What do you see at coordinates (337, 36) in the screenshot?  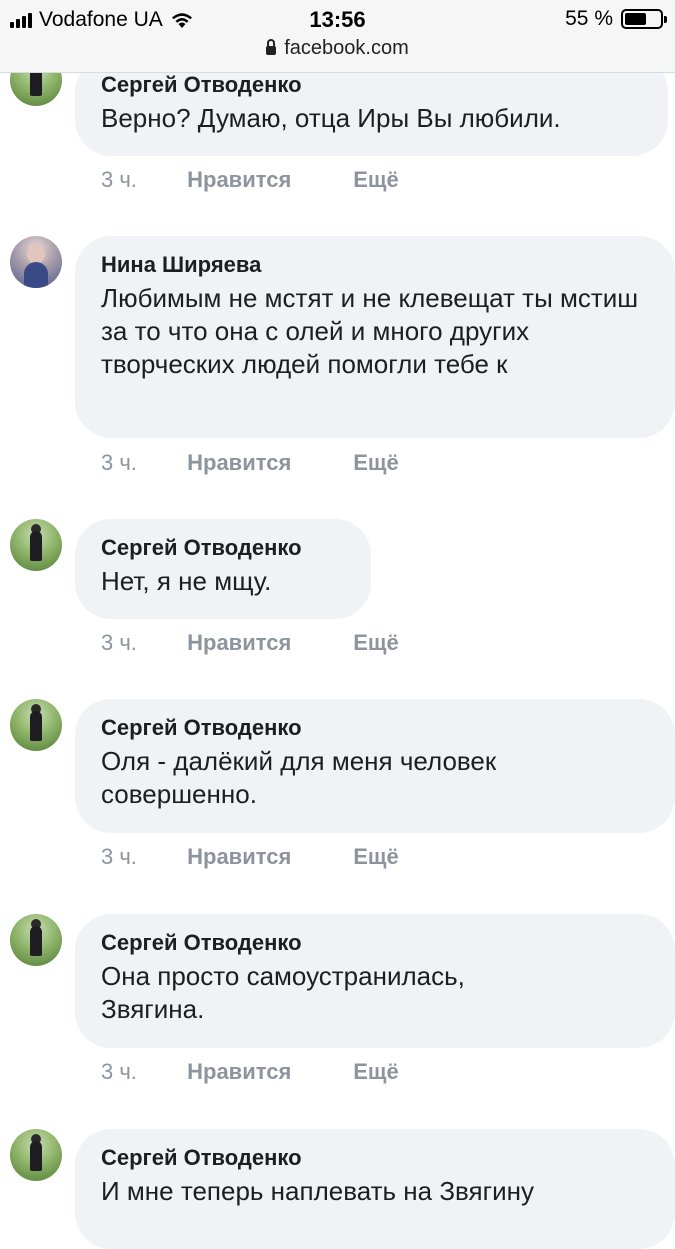 I see `status-bar: Vodafone UA 13:56 55 % facebook.com` at bounding box center [337, 36].